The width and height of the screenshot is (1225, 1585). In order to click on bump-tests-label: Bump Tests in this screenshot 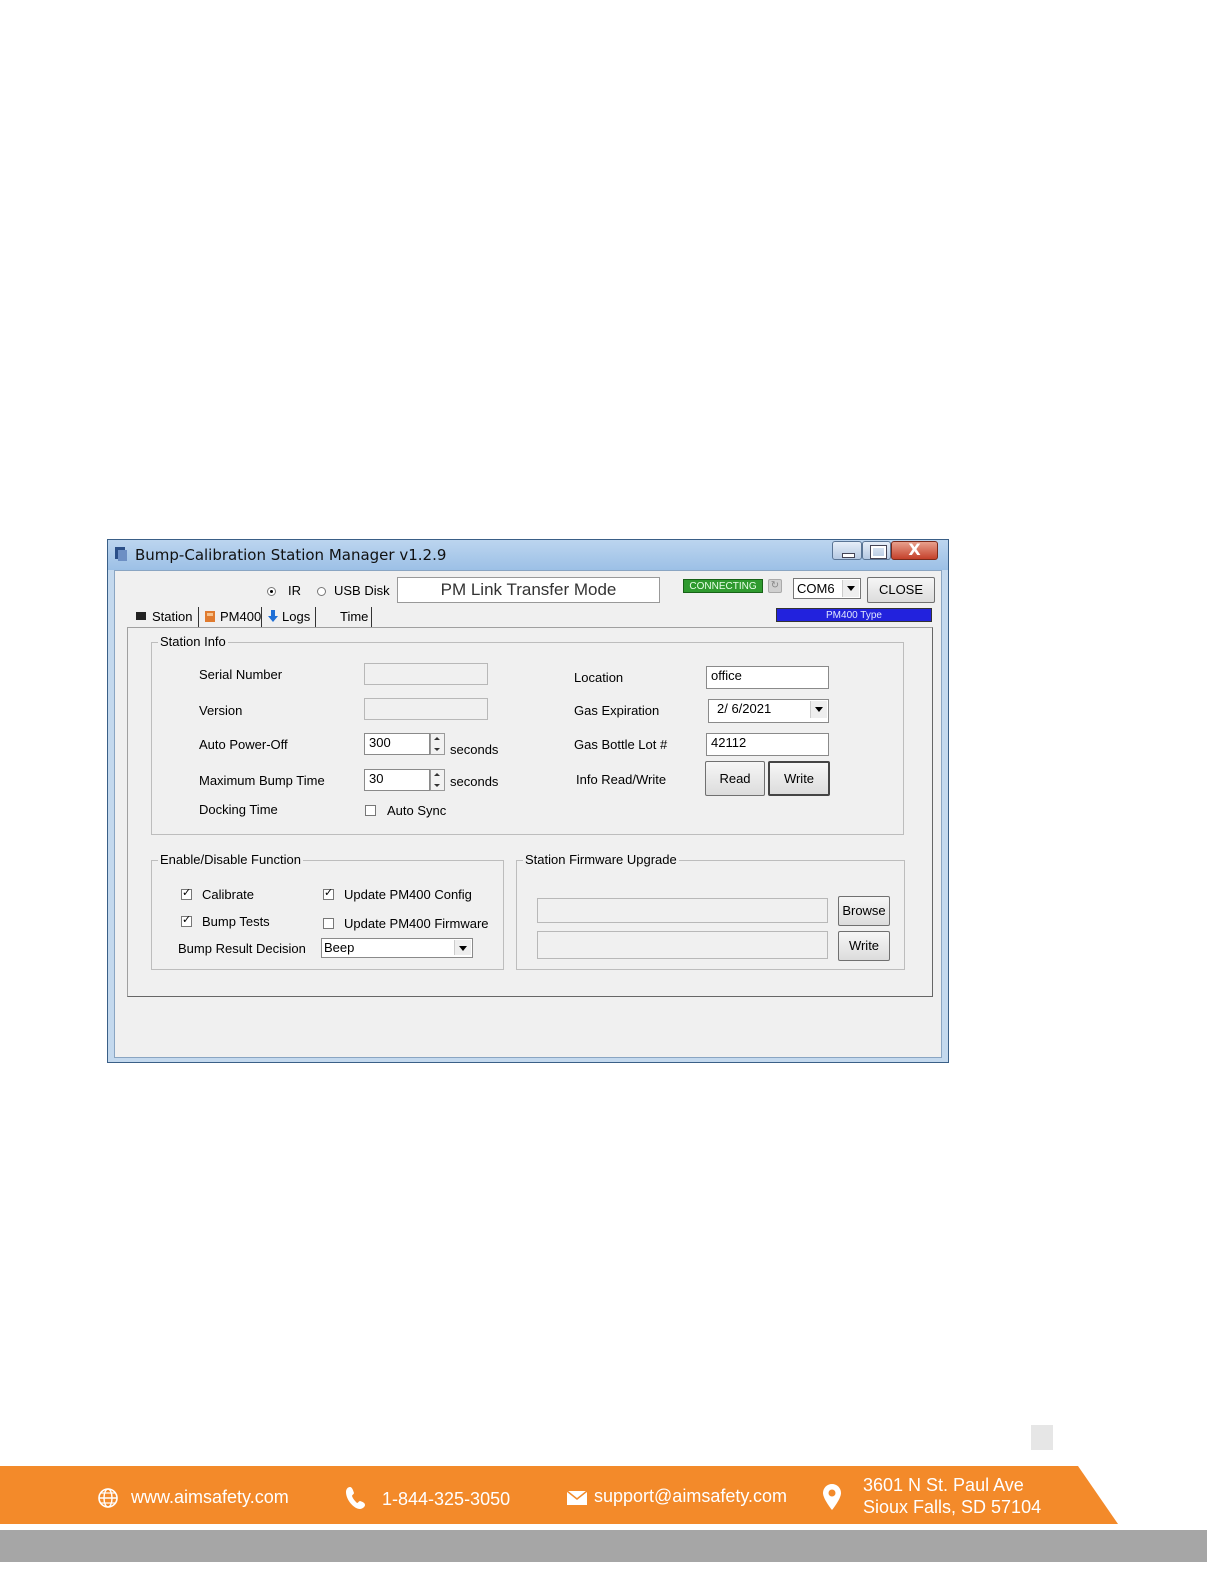, I will do `click(236, 921)`.